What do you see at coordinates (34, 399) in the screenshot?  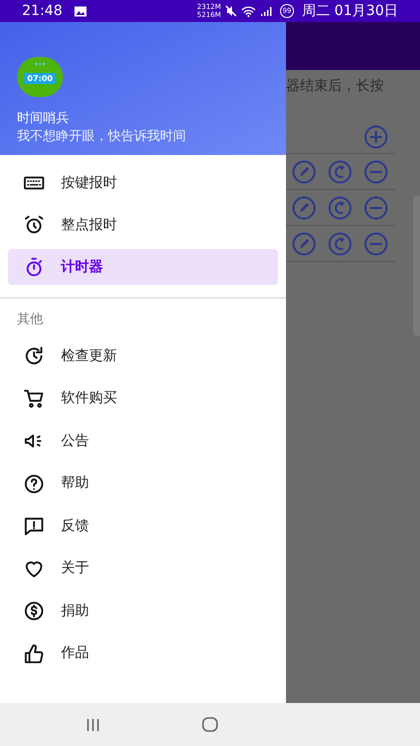 I see `cart-icon` at bounding box center [34, 399].